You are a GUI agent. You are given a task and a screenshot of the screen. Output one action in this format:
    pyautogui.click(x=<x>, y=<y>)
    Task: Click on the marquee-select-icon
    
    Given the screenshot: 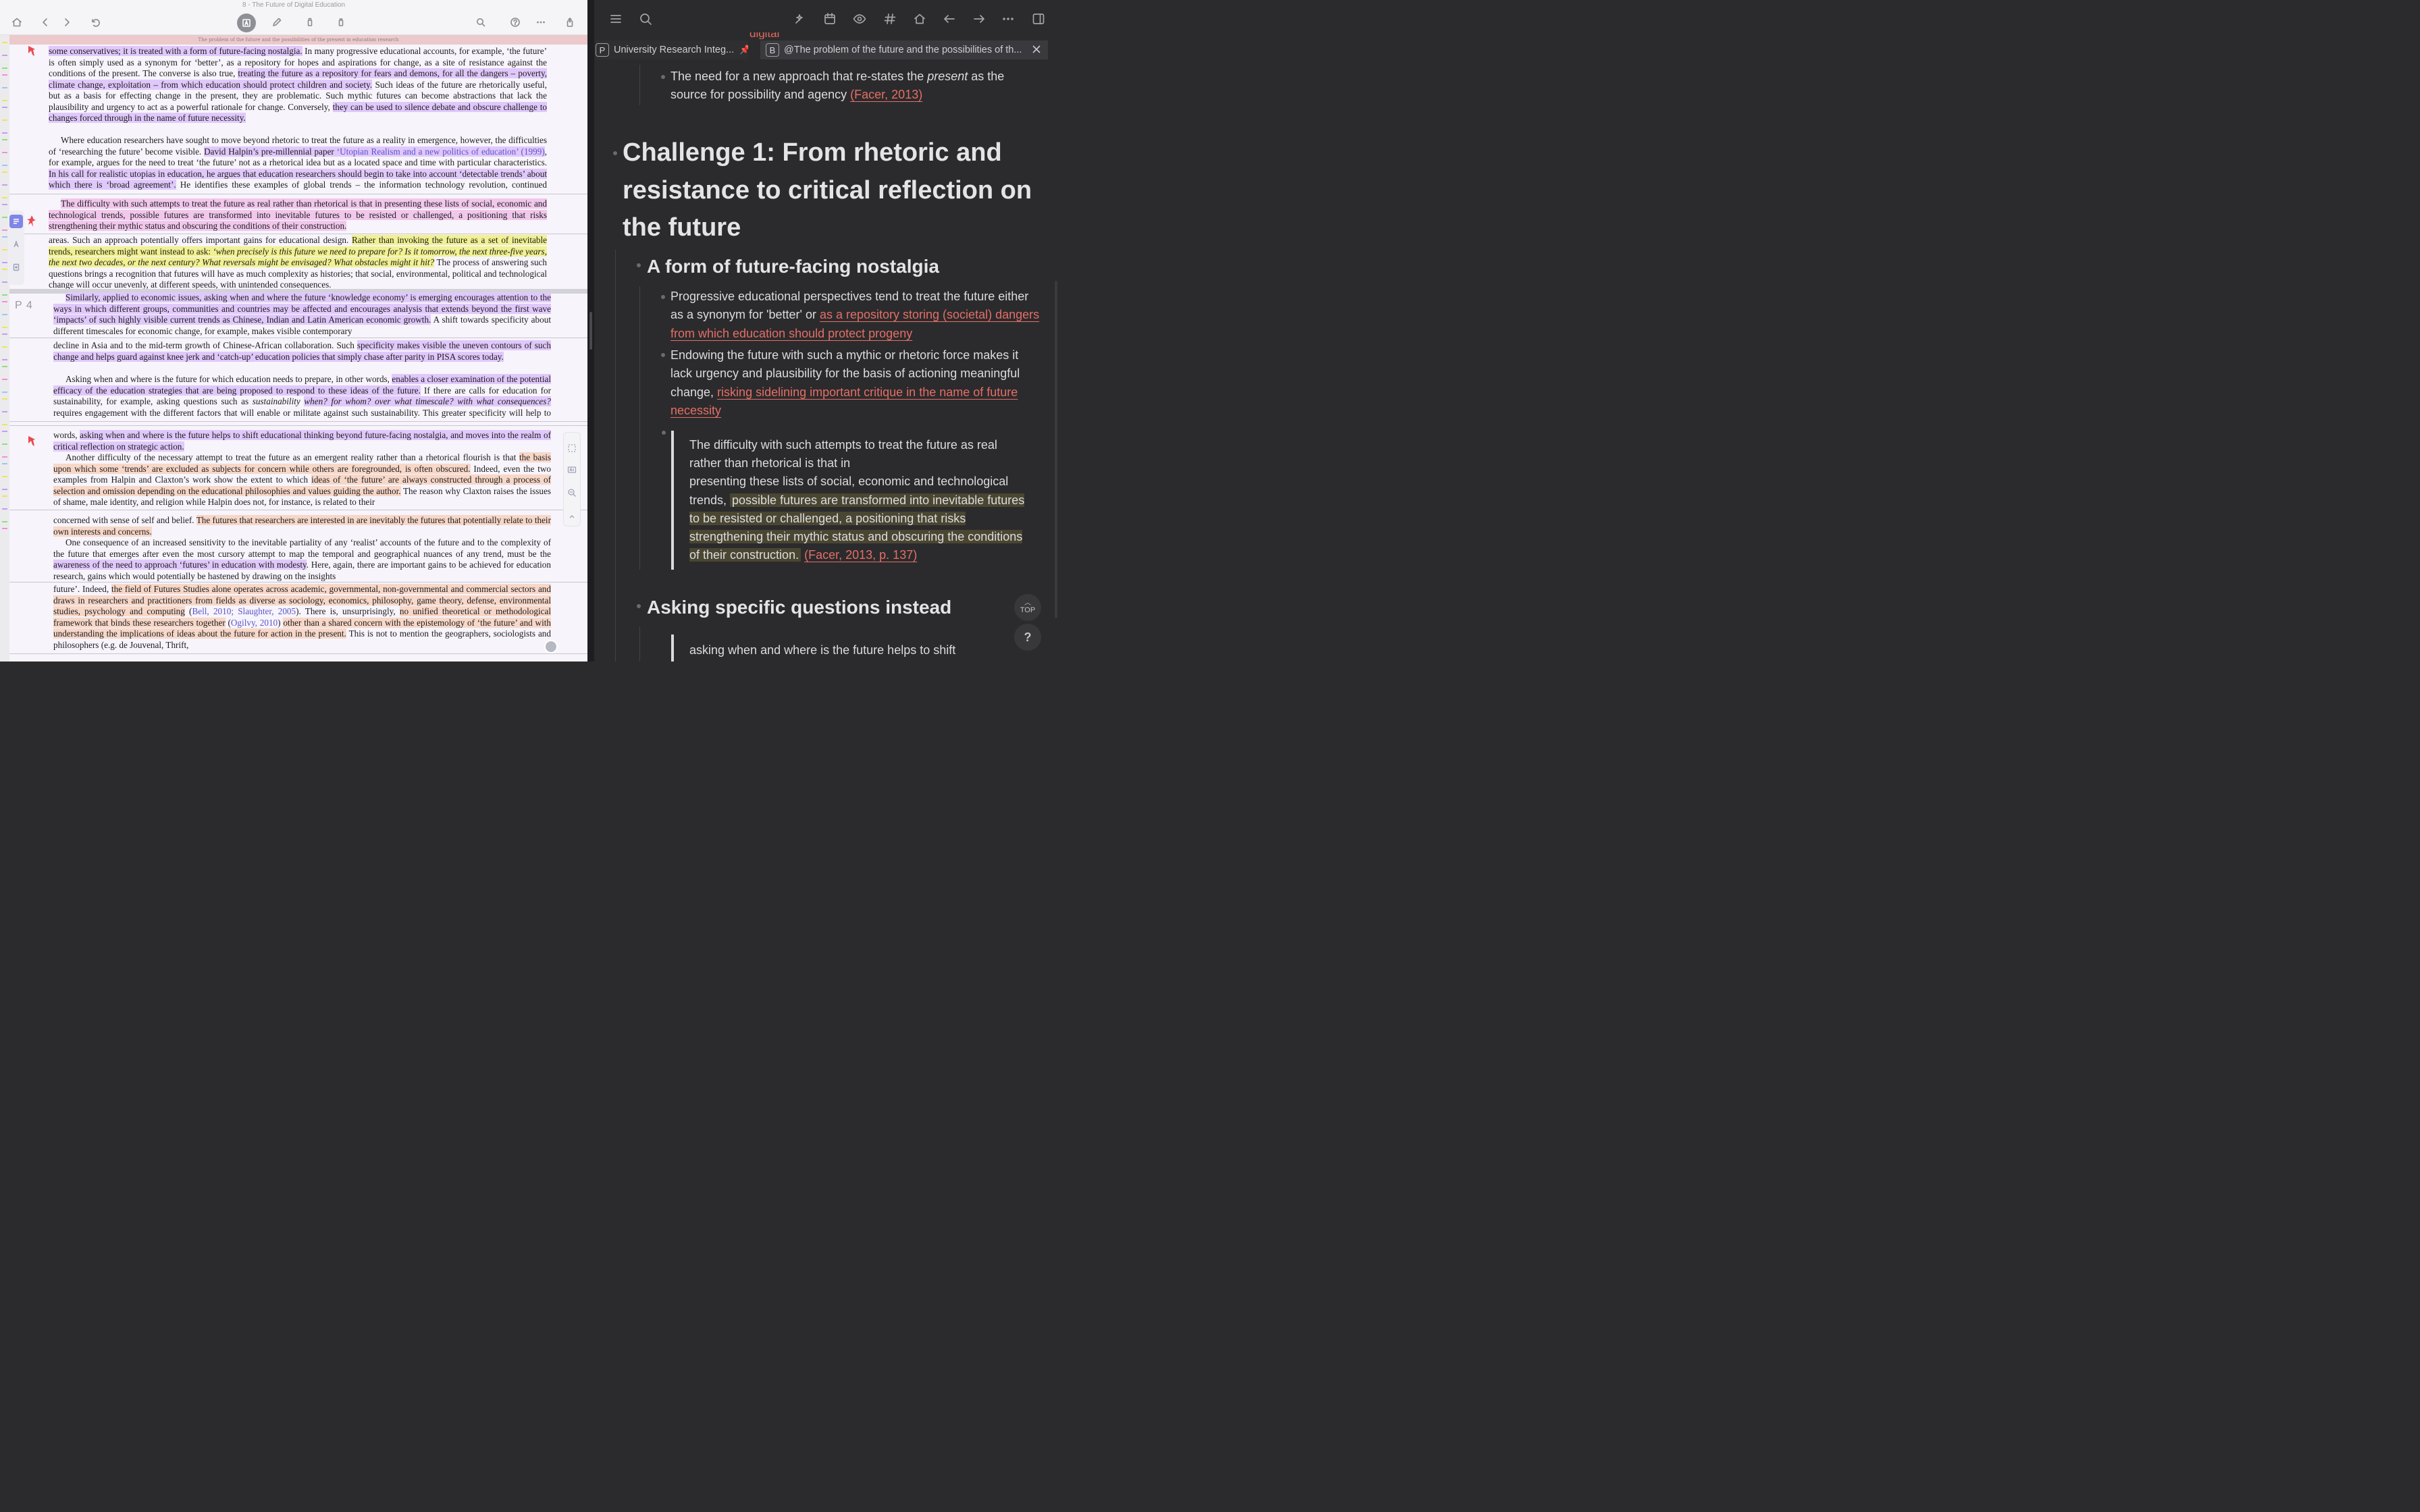 What is the action you would take?
    pyautogui.click(x=572, y=449)
    